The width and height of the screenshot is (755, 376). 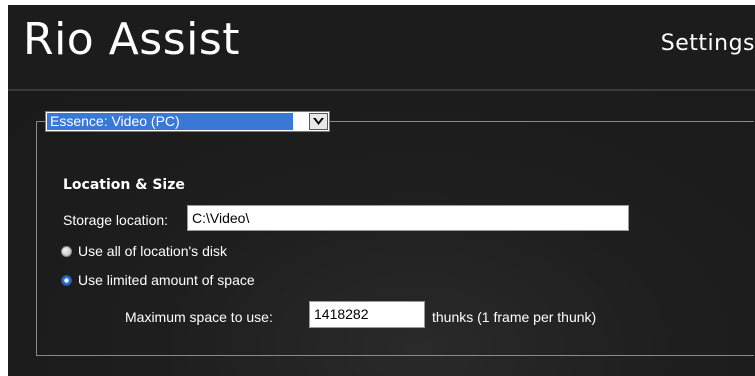 I want to click on max-space-unit: thunks (1 frame per thunk), so click(x=514, y=317).